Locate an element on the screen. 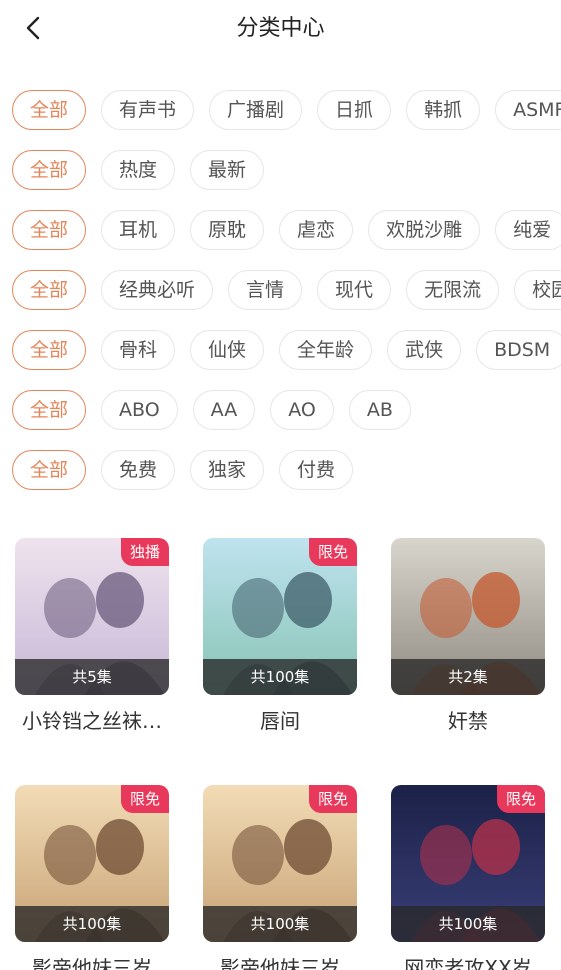 The height and width of the screenshot is (970, 561). drama-cover: 共2集 is located at coordinates (468, 616).